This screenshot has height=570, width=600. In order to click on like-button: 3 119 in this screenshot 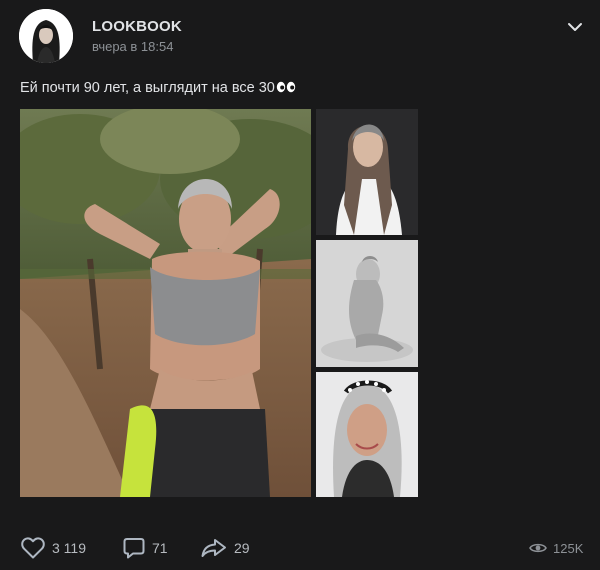, I will do `click(53, 548)`.